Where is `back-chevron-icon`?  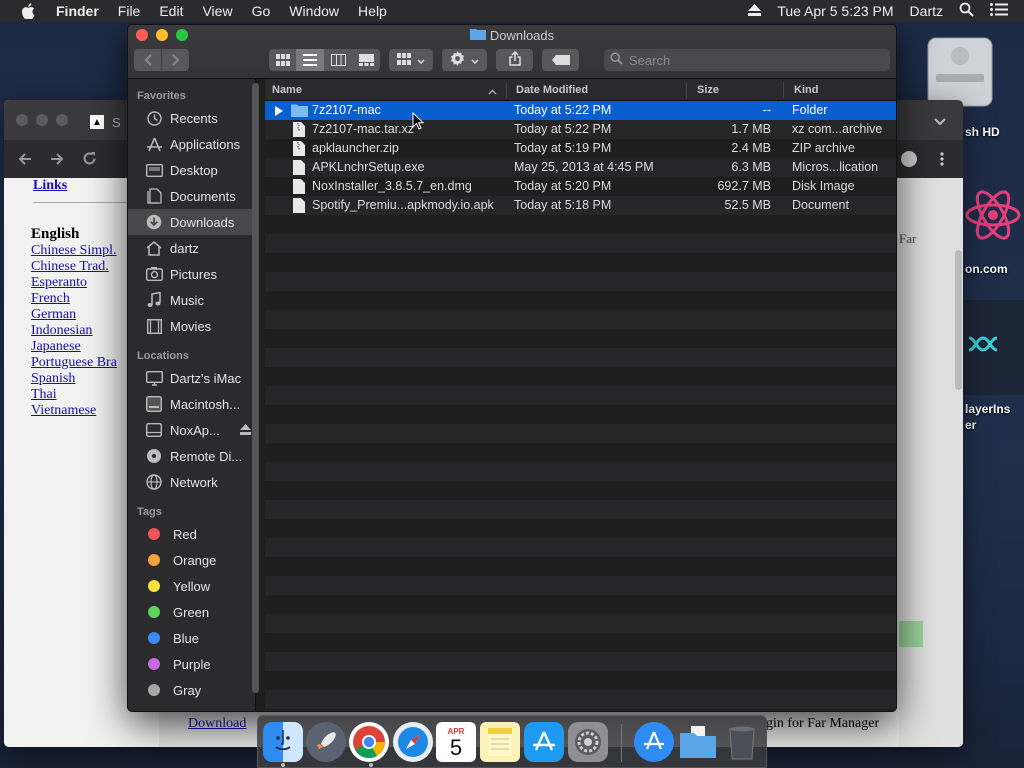
back-chevron-icon is located at coordinates (147, 60).